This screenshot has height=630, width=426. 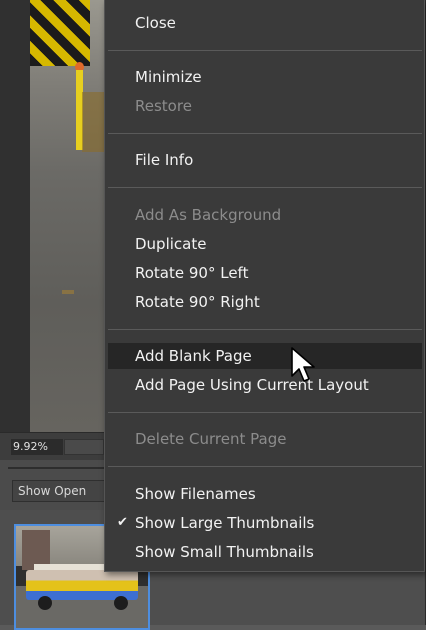 I want to click on menu-item-file-info: File Info, so click(x=265, y=160).